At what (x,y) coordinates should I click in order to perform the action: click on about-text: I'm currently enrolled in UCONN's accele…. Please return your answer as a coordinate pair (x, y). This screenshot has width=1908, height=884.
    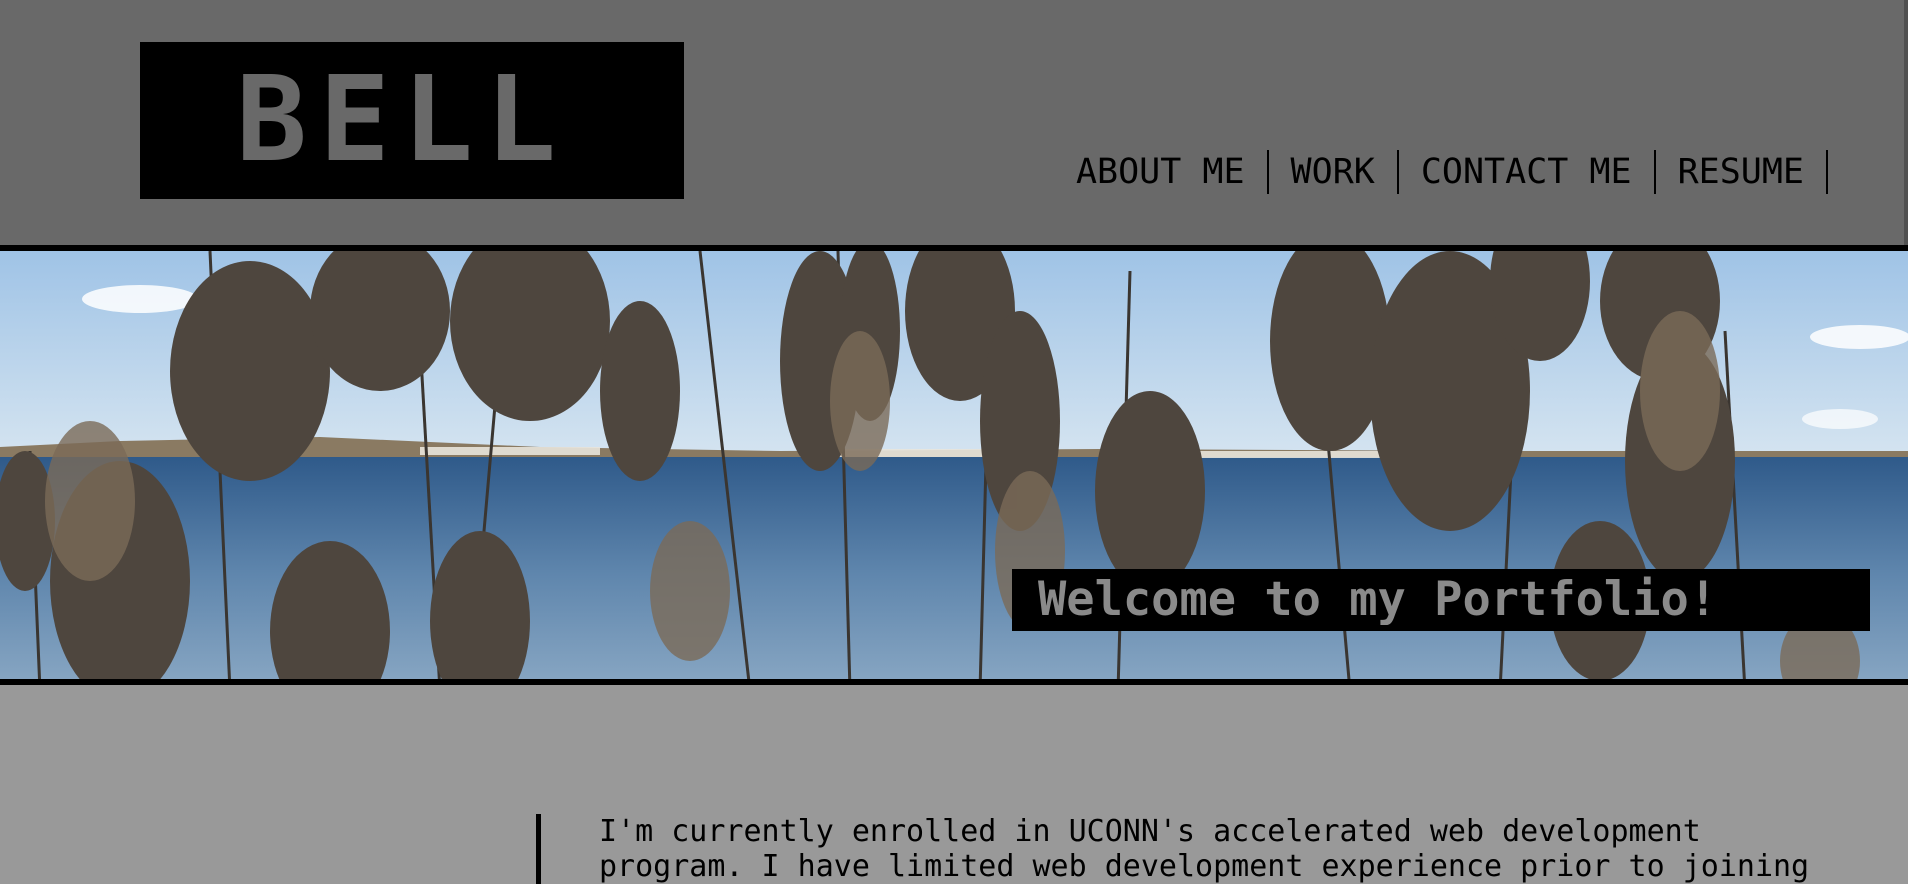
    Looking at the image, I should click on (1204, 849).